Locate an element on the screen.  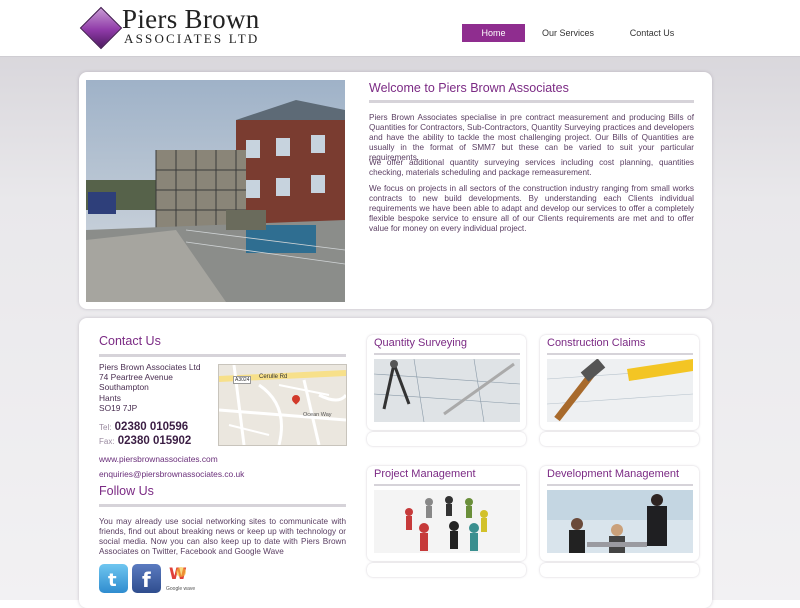
service-title: Quantity Surveying is located at coordinates (420, 343).